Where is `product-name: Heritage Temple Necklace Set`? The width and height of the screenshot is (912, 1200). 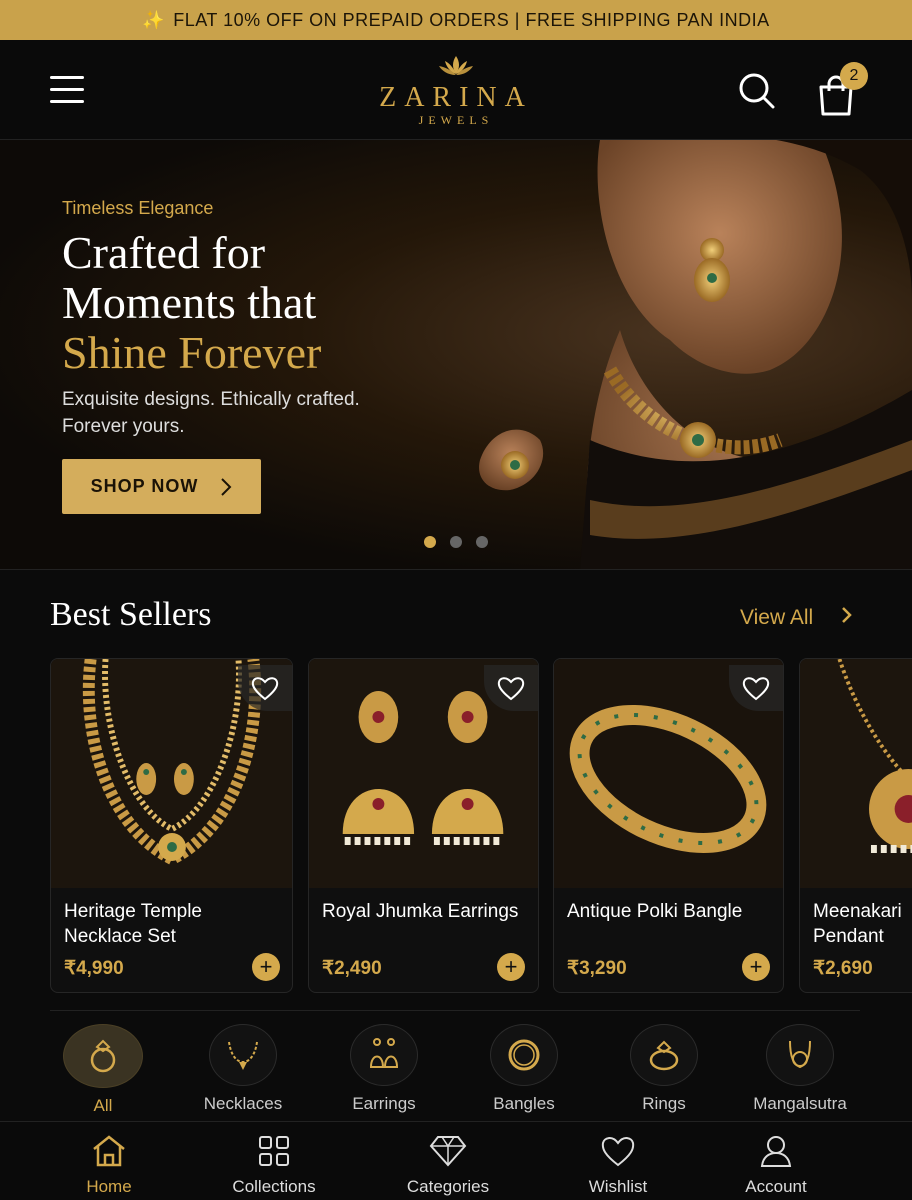 product-name: Heritage Temple Necklace Set is located at coordinates (133, 924).